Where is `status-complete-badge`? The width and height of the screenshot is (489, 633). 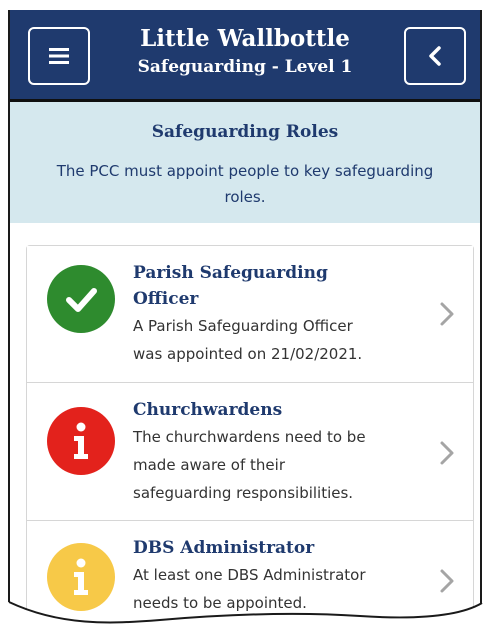
status-complete-badge is located at coordinates (81, 299).